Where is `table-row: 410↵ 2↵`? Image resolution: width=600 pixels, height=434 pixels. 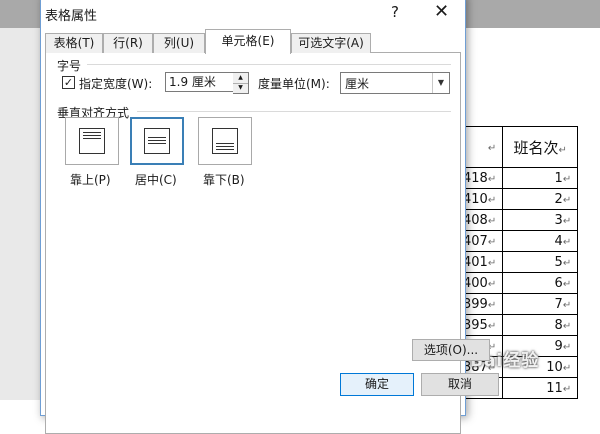 table-row: 410↵ 2↵ is located at coordinates (520, 199).